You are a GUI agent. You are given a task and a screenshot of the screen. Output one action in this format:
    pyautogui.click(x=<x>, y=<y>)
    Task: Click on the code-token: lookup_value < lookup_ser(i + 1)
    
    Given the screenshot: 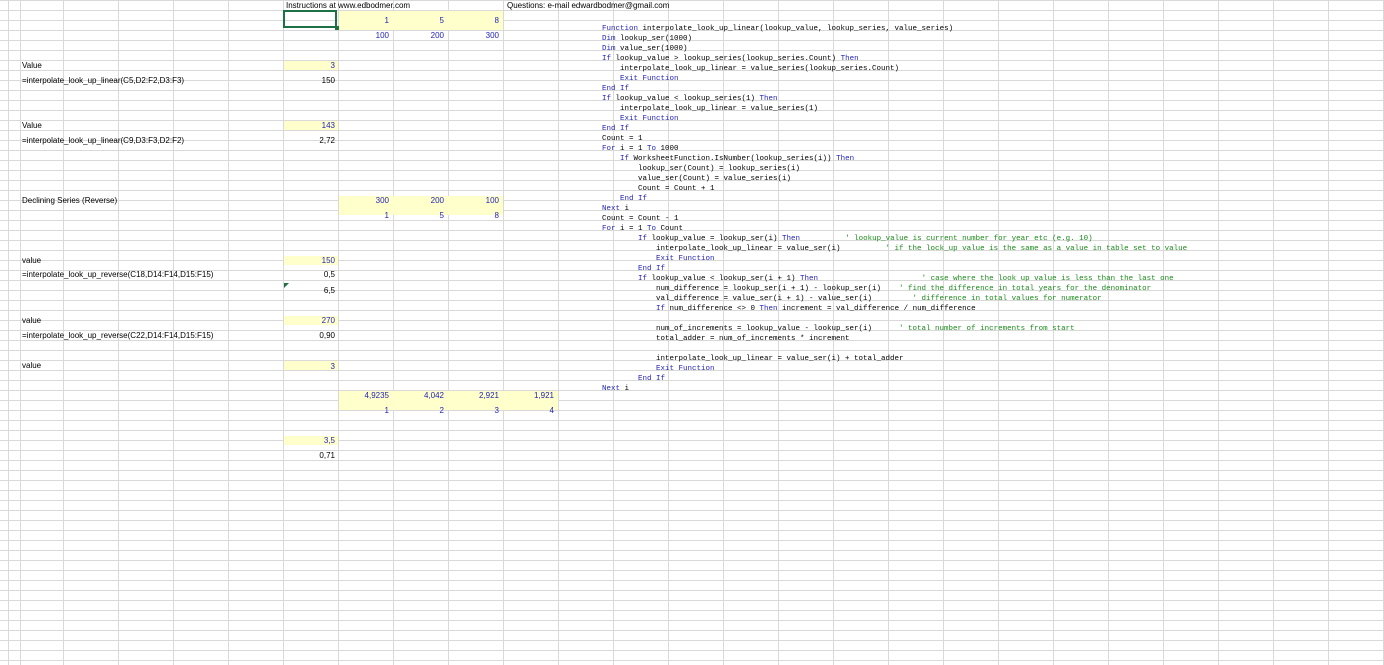 What is the action you would take?
    pyautogui.click(x=726, y=279)
    